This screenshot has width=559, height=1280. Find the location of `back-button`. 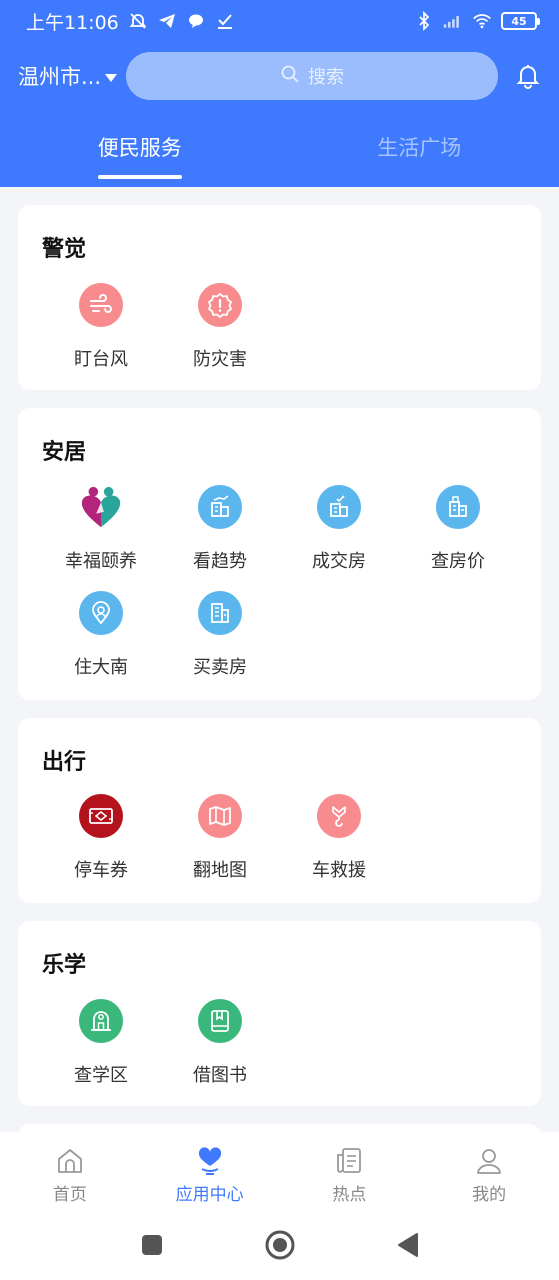

back-button is located at coordinates (408, 1247).